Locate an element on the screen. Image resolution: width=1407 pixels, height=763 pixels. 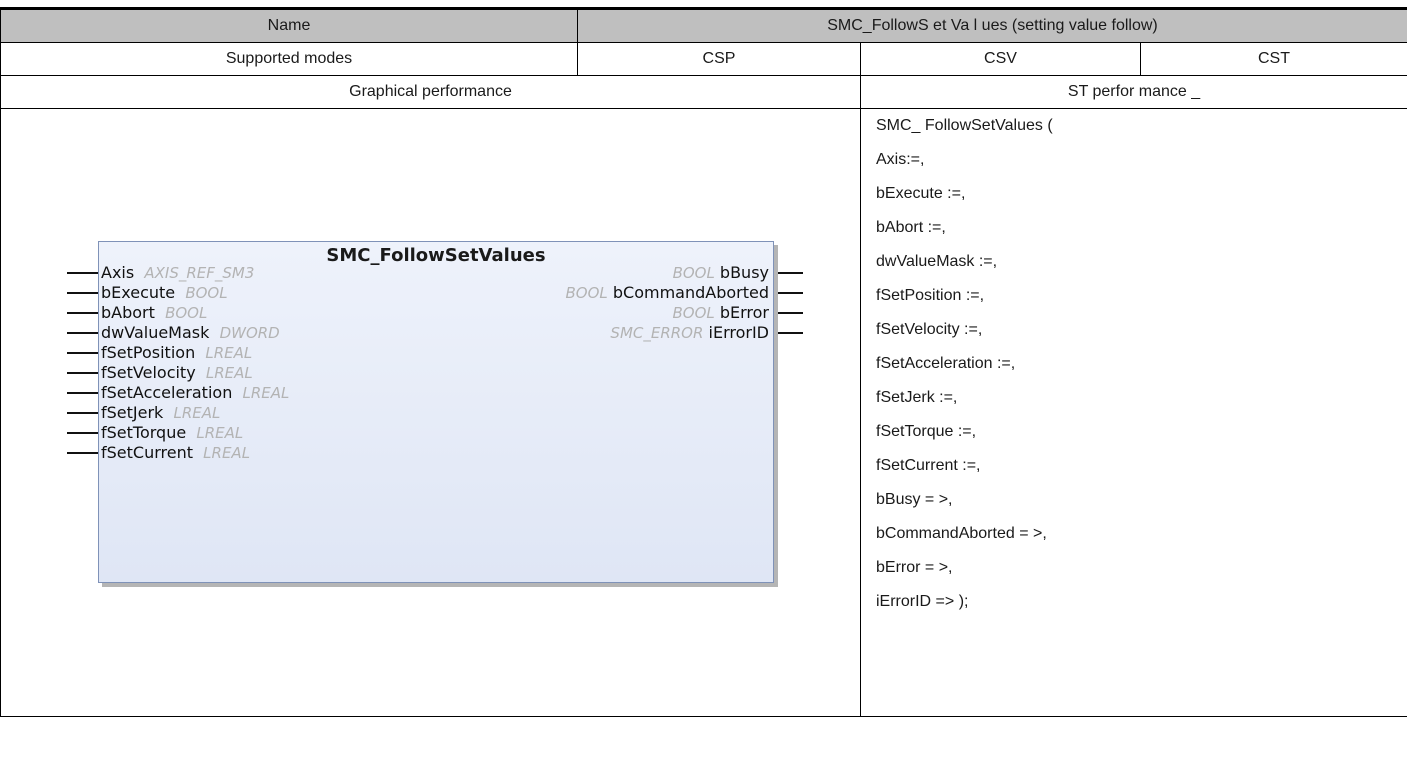
input-pin: fSetVelocity LREAL is located at coordinates (177, 373).